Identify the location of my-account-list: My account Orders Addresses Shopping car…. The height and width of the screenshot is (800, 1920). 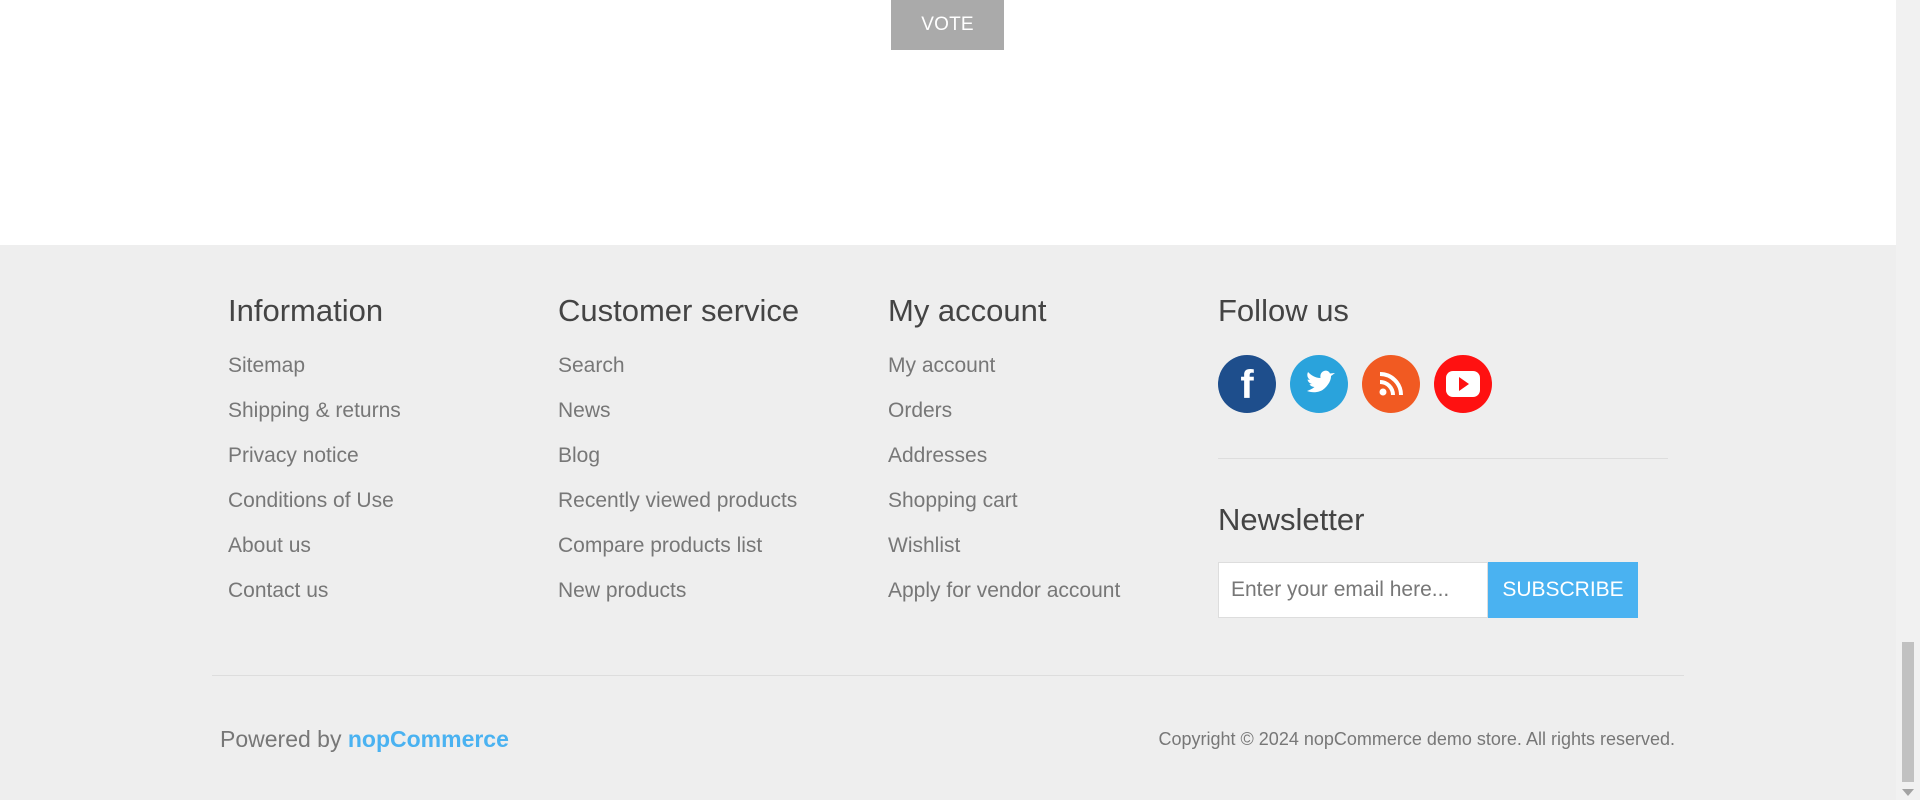
(1004, 490).